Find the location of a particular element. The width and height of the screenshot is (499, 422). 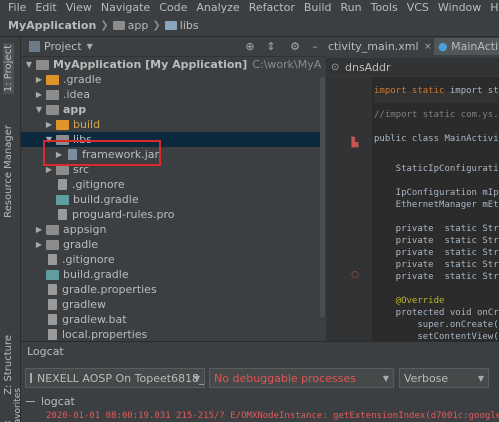

close-icon: × is located at coordinates (428, 47).